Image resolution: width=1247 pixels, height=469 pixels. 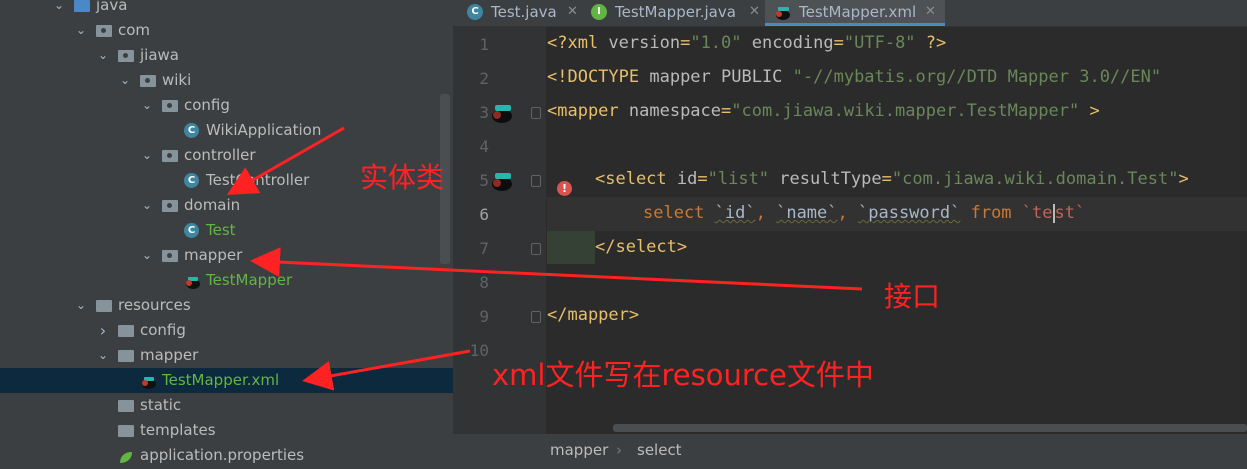 I want to click on tree-item-label: TestMapper.xml, so click(x=221, y=380).